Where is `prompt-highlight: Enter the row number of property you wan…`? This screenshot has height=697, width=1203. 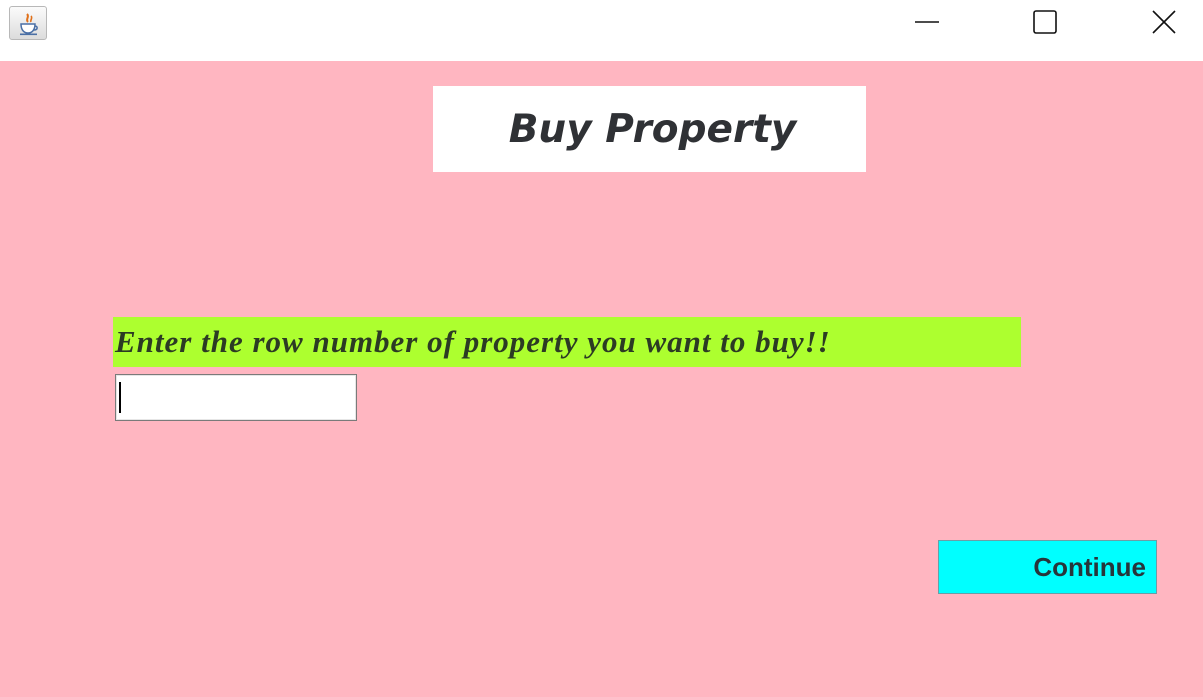 prompt-highlight: Enter the row number of property you wan… is located at coordinates (567, 342).